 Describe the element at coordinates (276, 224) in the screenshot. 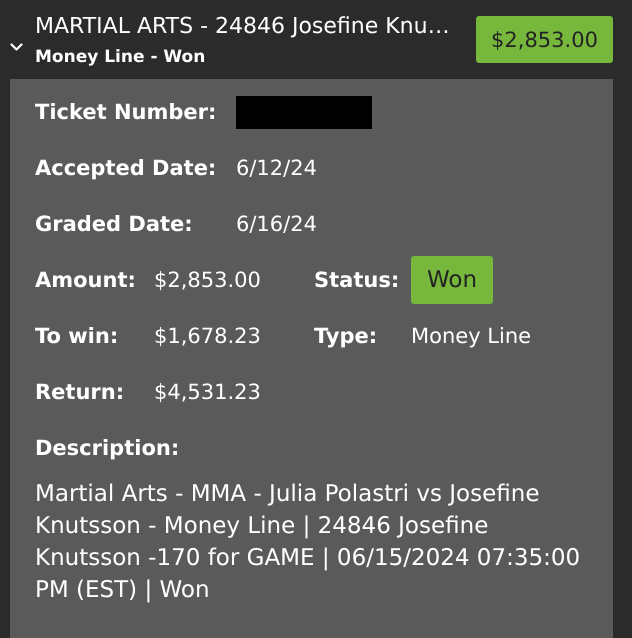

I see `field-value: 6/16/24` at that location.